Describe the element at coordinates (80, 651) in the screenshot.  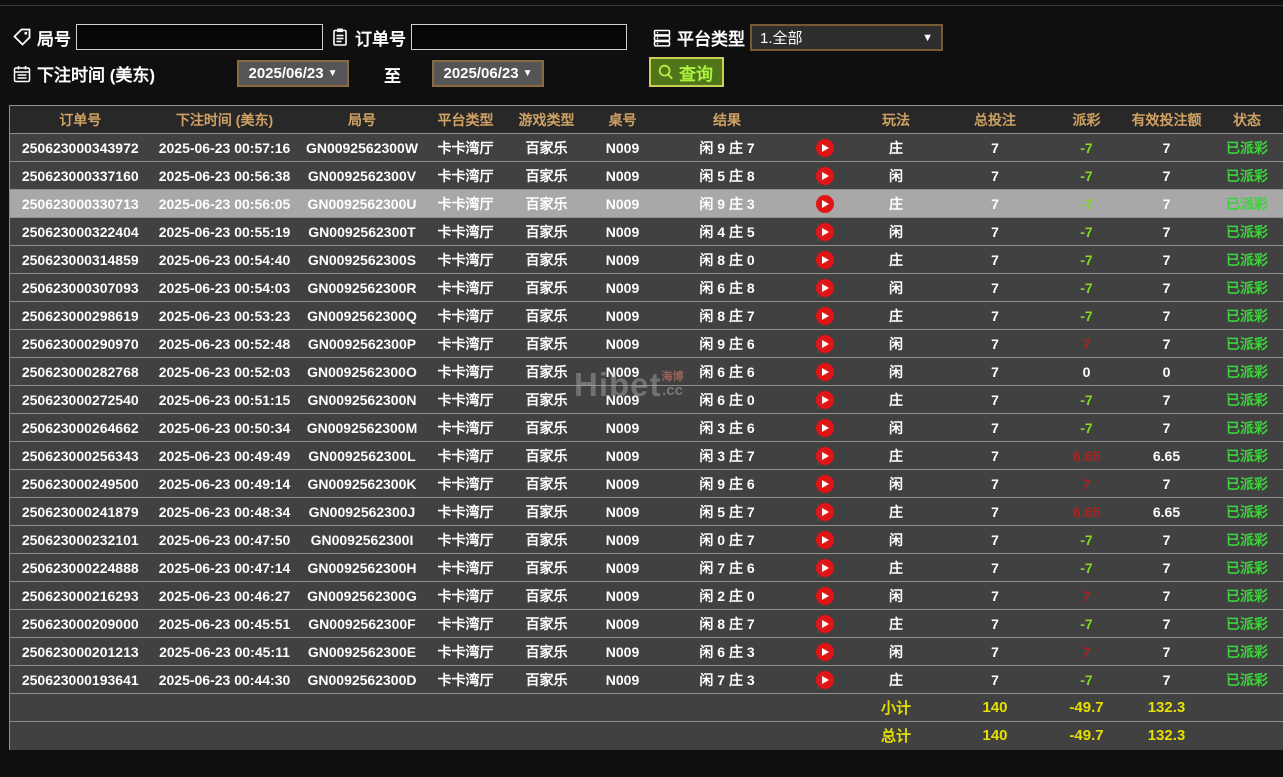
I see `cell-order-id: 250623000201213` at that location.